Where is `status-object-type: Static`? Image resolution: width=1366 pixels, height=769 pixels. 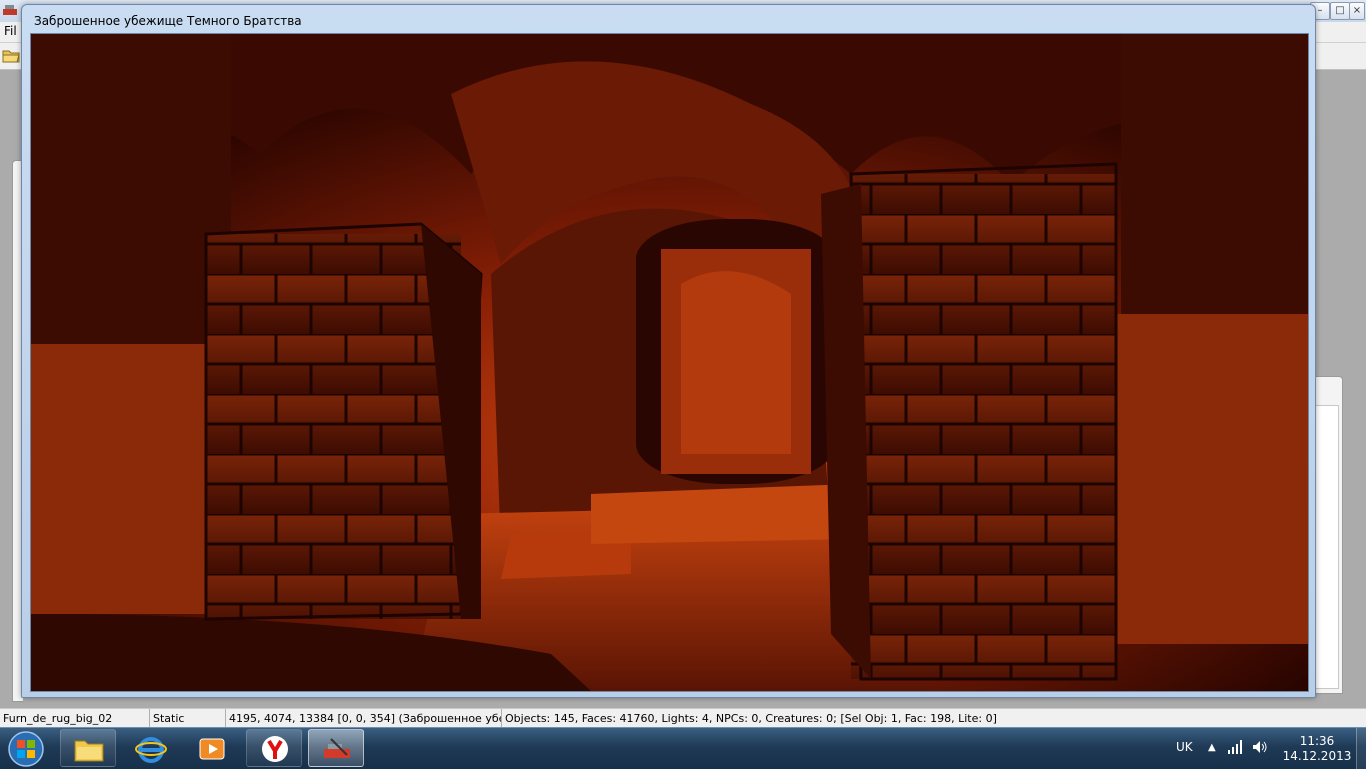 status-object-type: Static is located at coordinates (188, 718).